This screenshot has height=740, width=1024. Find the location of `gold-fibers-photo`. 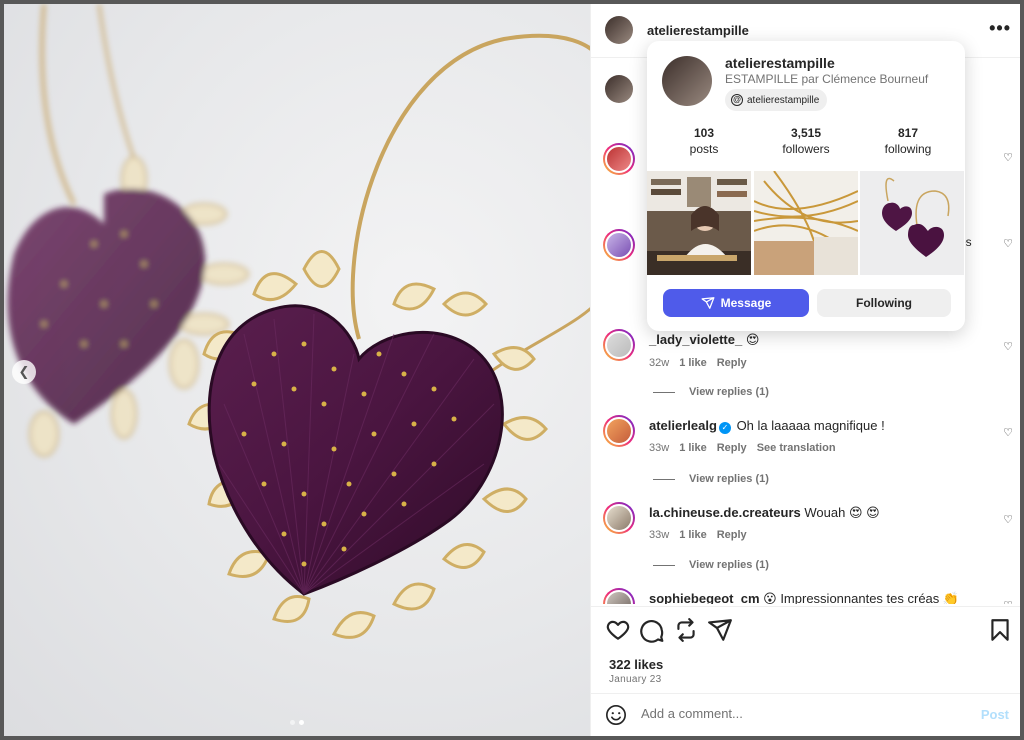

gold-fibers-photo is located at coordinates (806, 223).